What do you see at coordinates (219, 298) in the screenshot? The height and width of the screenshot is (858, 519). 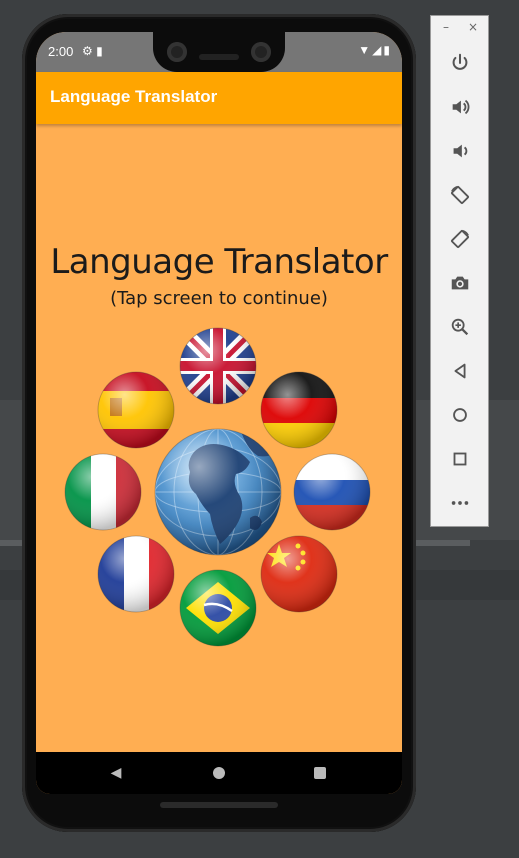 I see `splash-subtitle: (Tap screen to continue)` at bounding box center [219, 298].